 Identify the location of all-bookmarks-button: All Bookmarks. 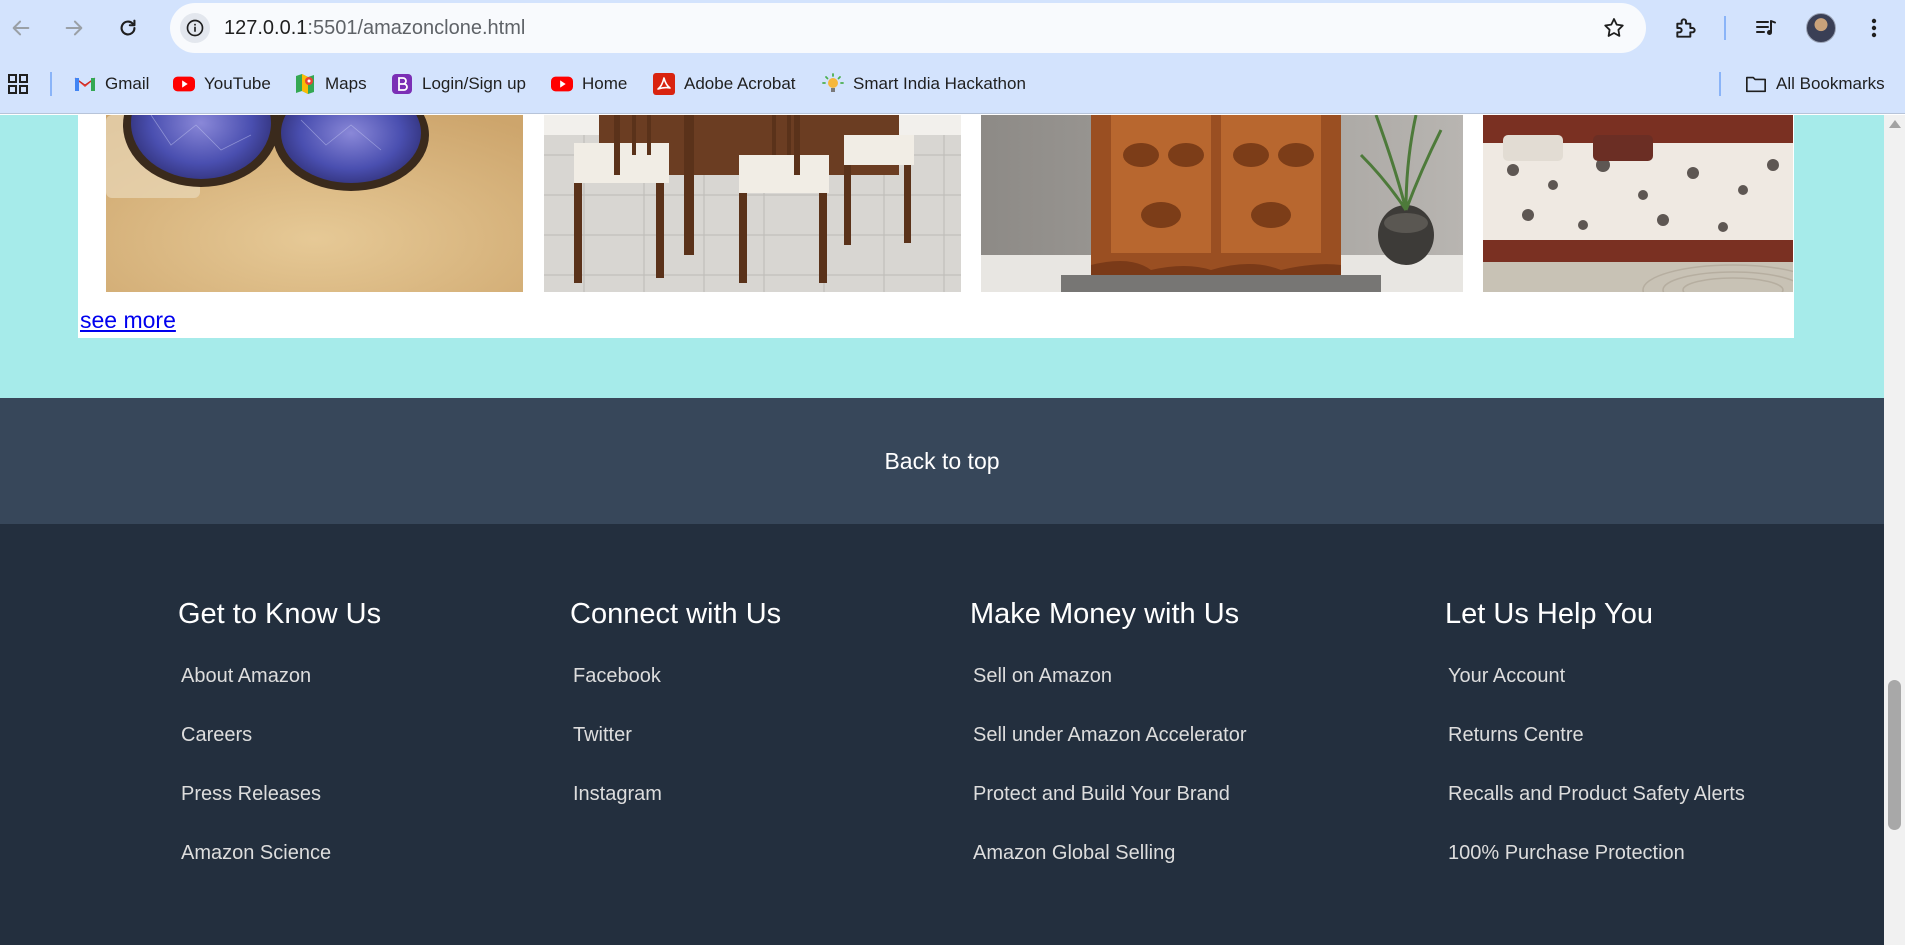
(1815, 84).